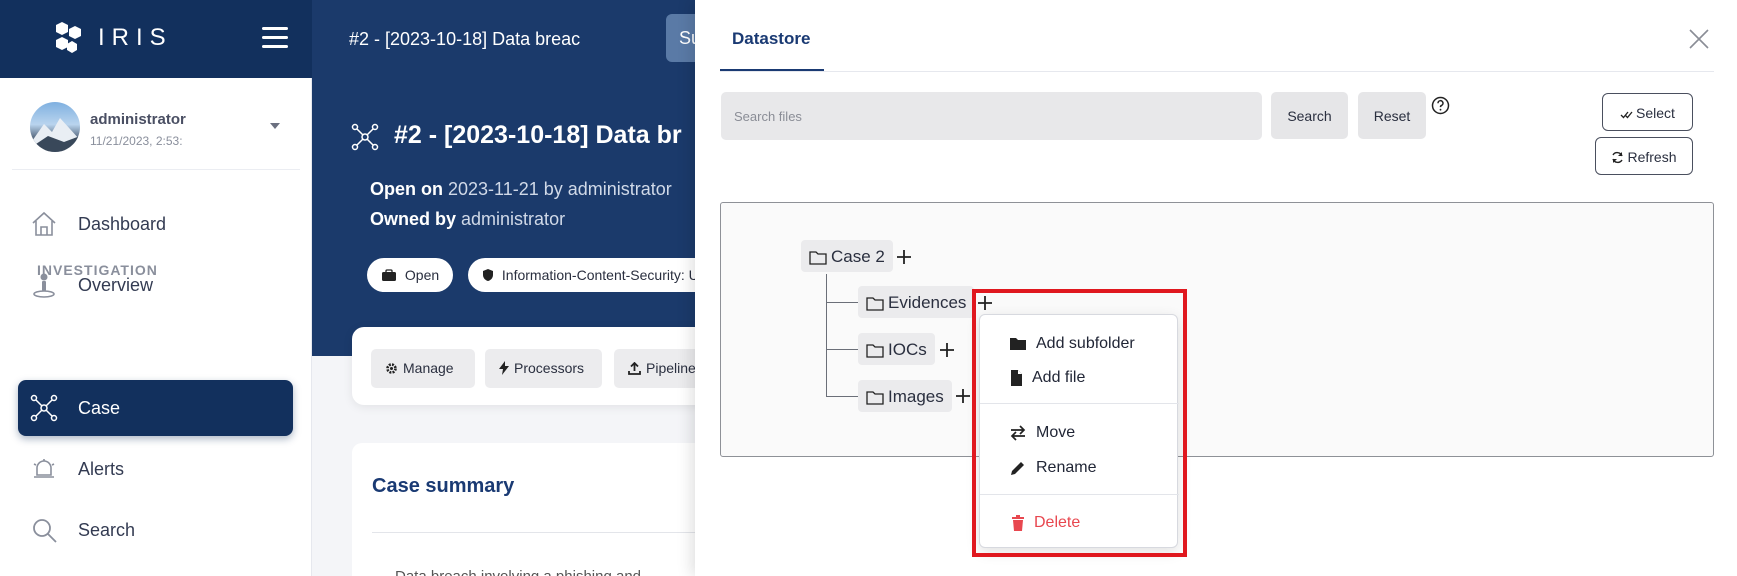 This screenshot has width=1737, height=576. I want to click on menu-item-label: Rename, so click(1066, 467).